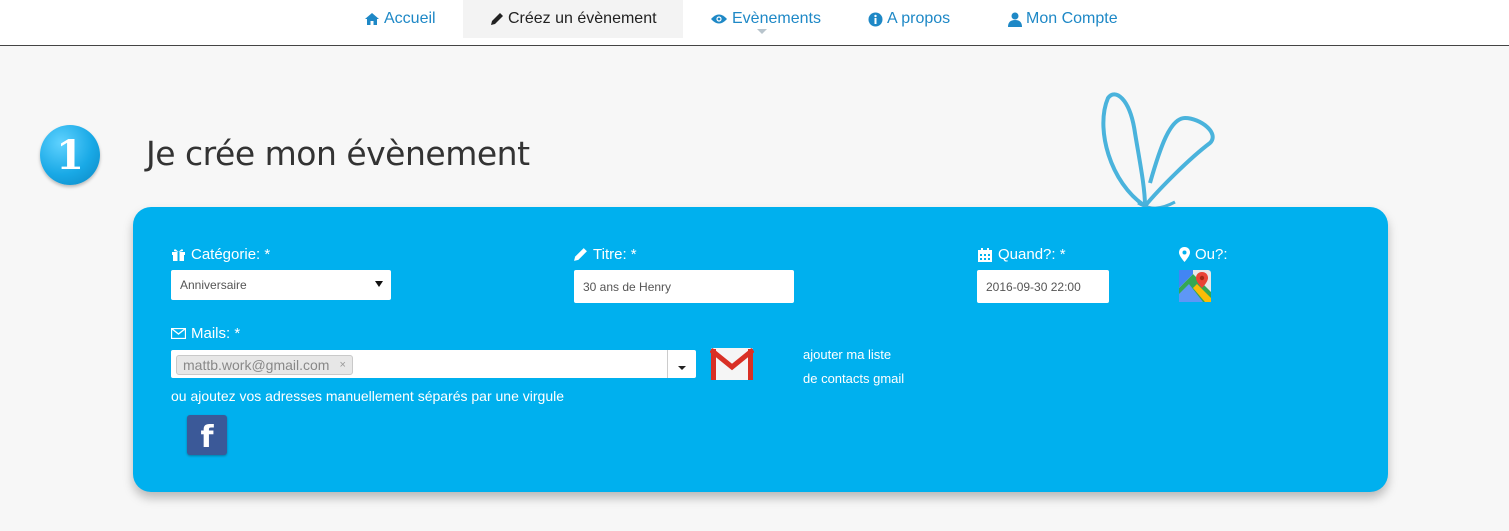 Image resolution: width=1509 pixels, height=531 pixels. I want to click on category-label: Catégorie: *, so click(220, 254).